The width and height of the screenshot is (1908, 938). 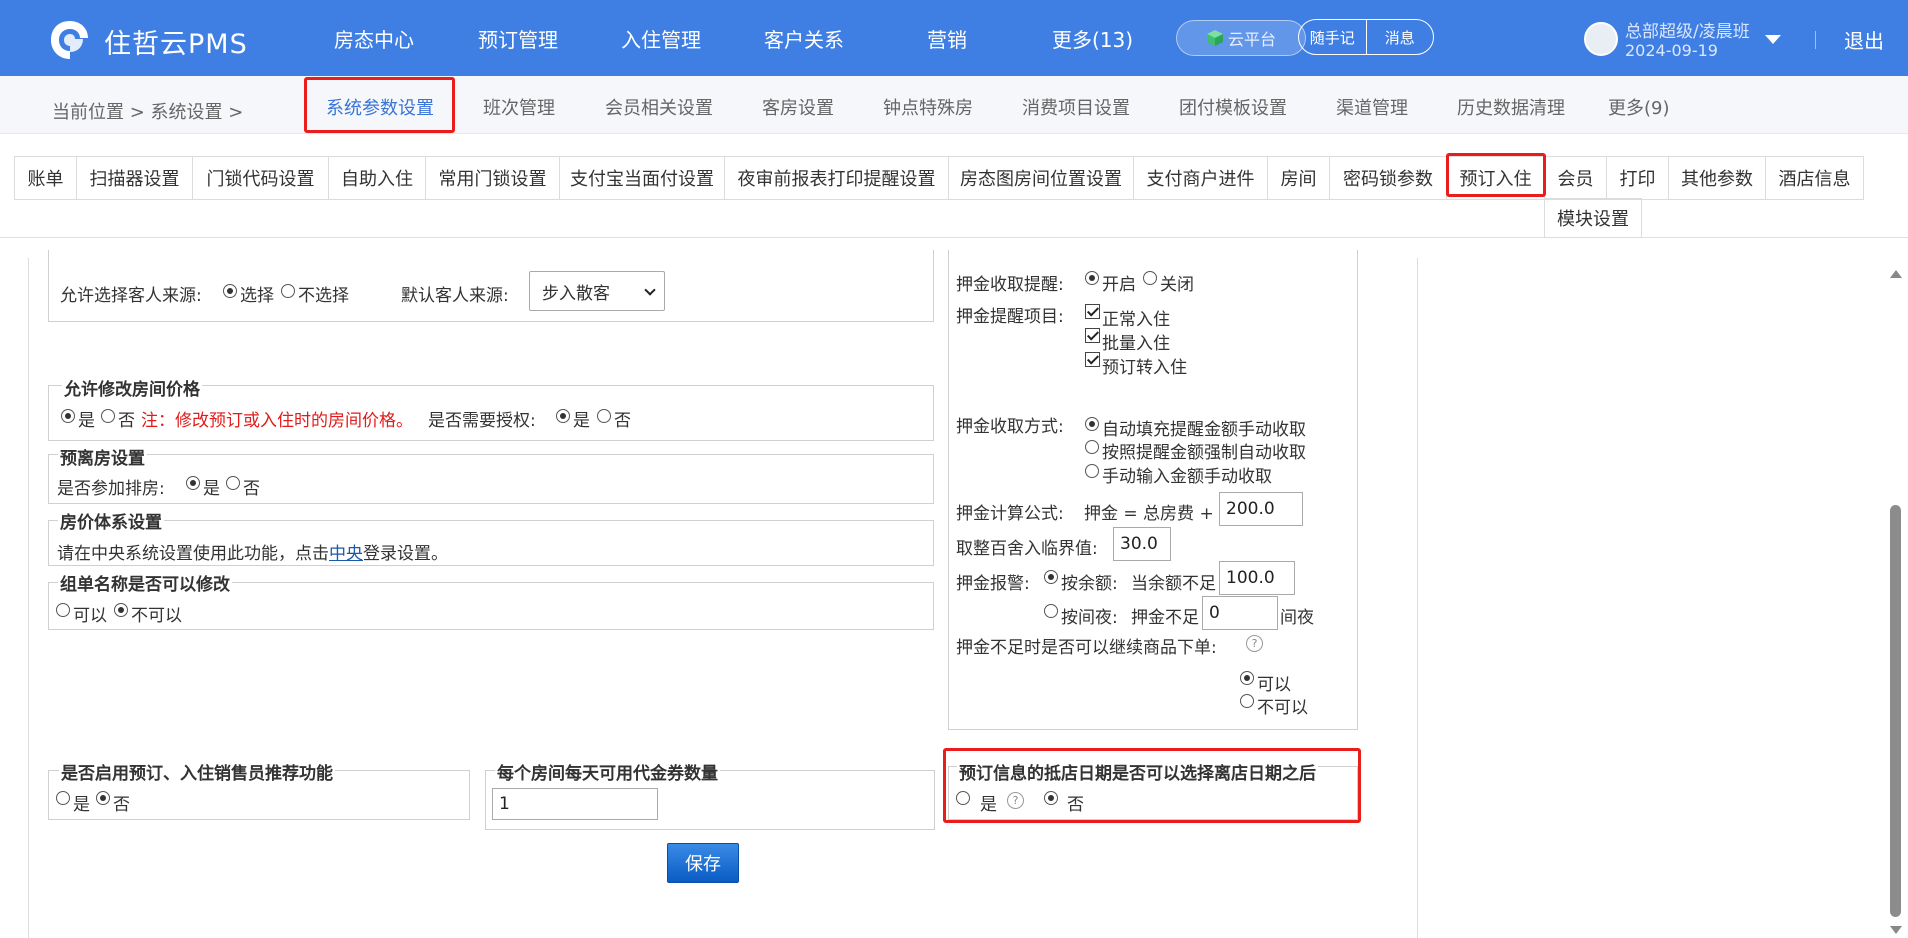 I want to click on subtab-night-audit-print: 夜审前报表打印提醒设置, so click(x=836, y=178).